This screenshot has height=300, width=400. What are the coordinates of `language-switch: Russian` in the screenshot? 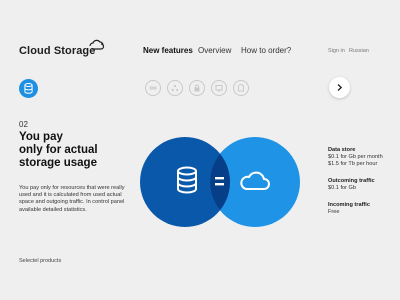 It's located at (359, 51).